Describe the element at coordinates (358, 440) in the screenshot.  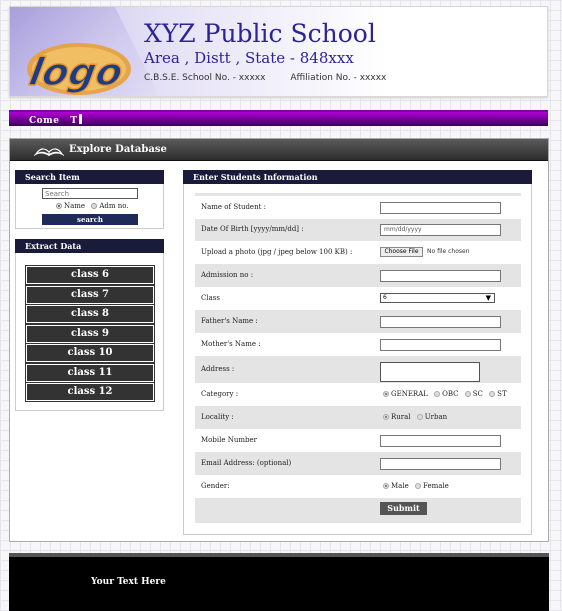
I see `form-row-mobile: Mobile Number` at that location.